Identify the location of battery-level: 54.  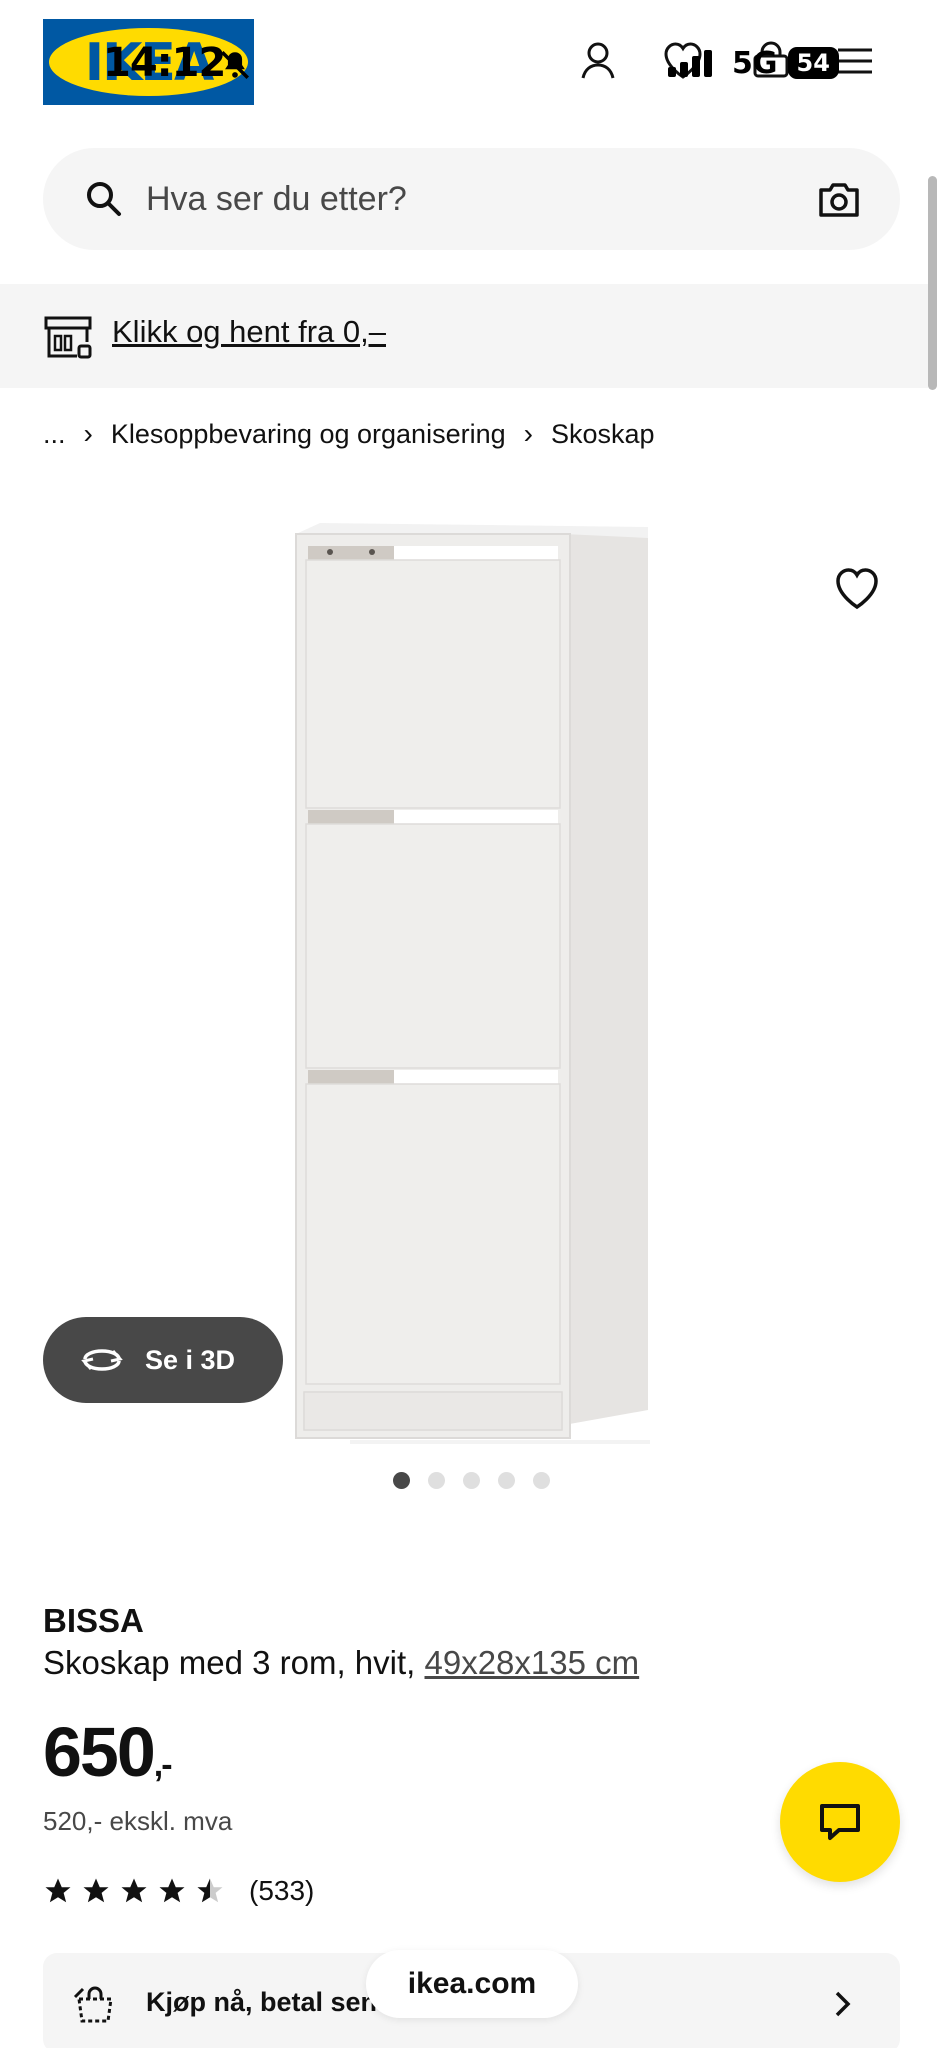
(813, 63).